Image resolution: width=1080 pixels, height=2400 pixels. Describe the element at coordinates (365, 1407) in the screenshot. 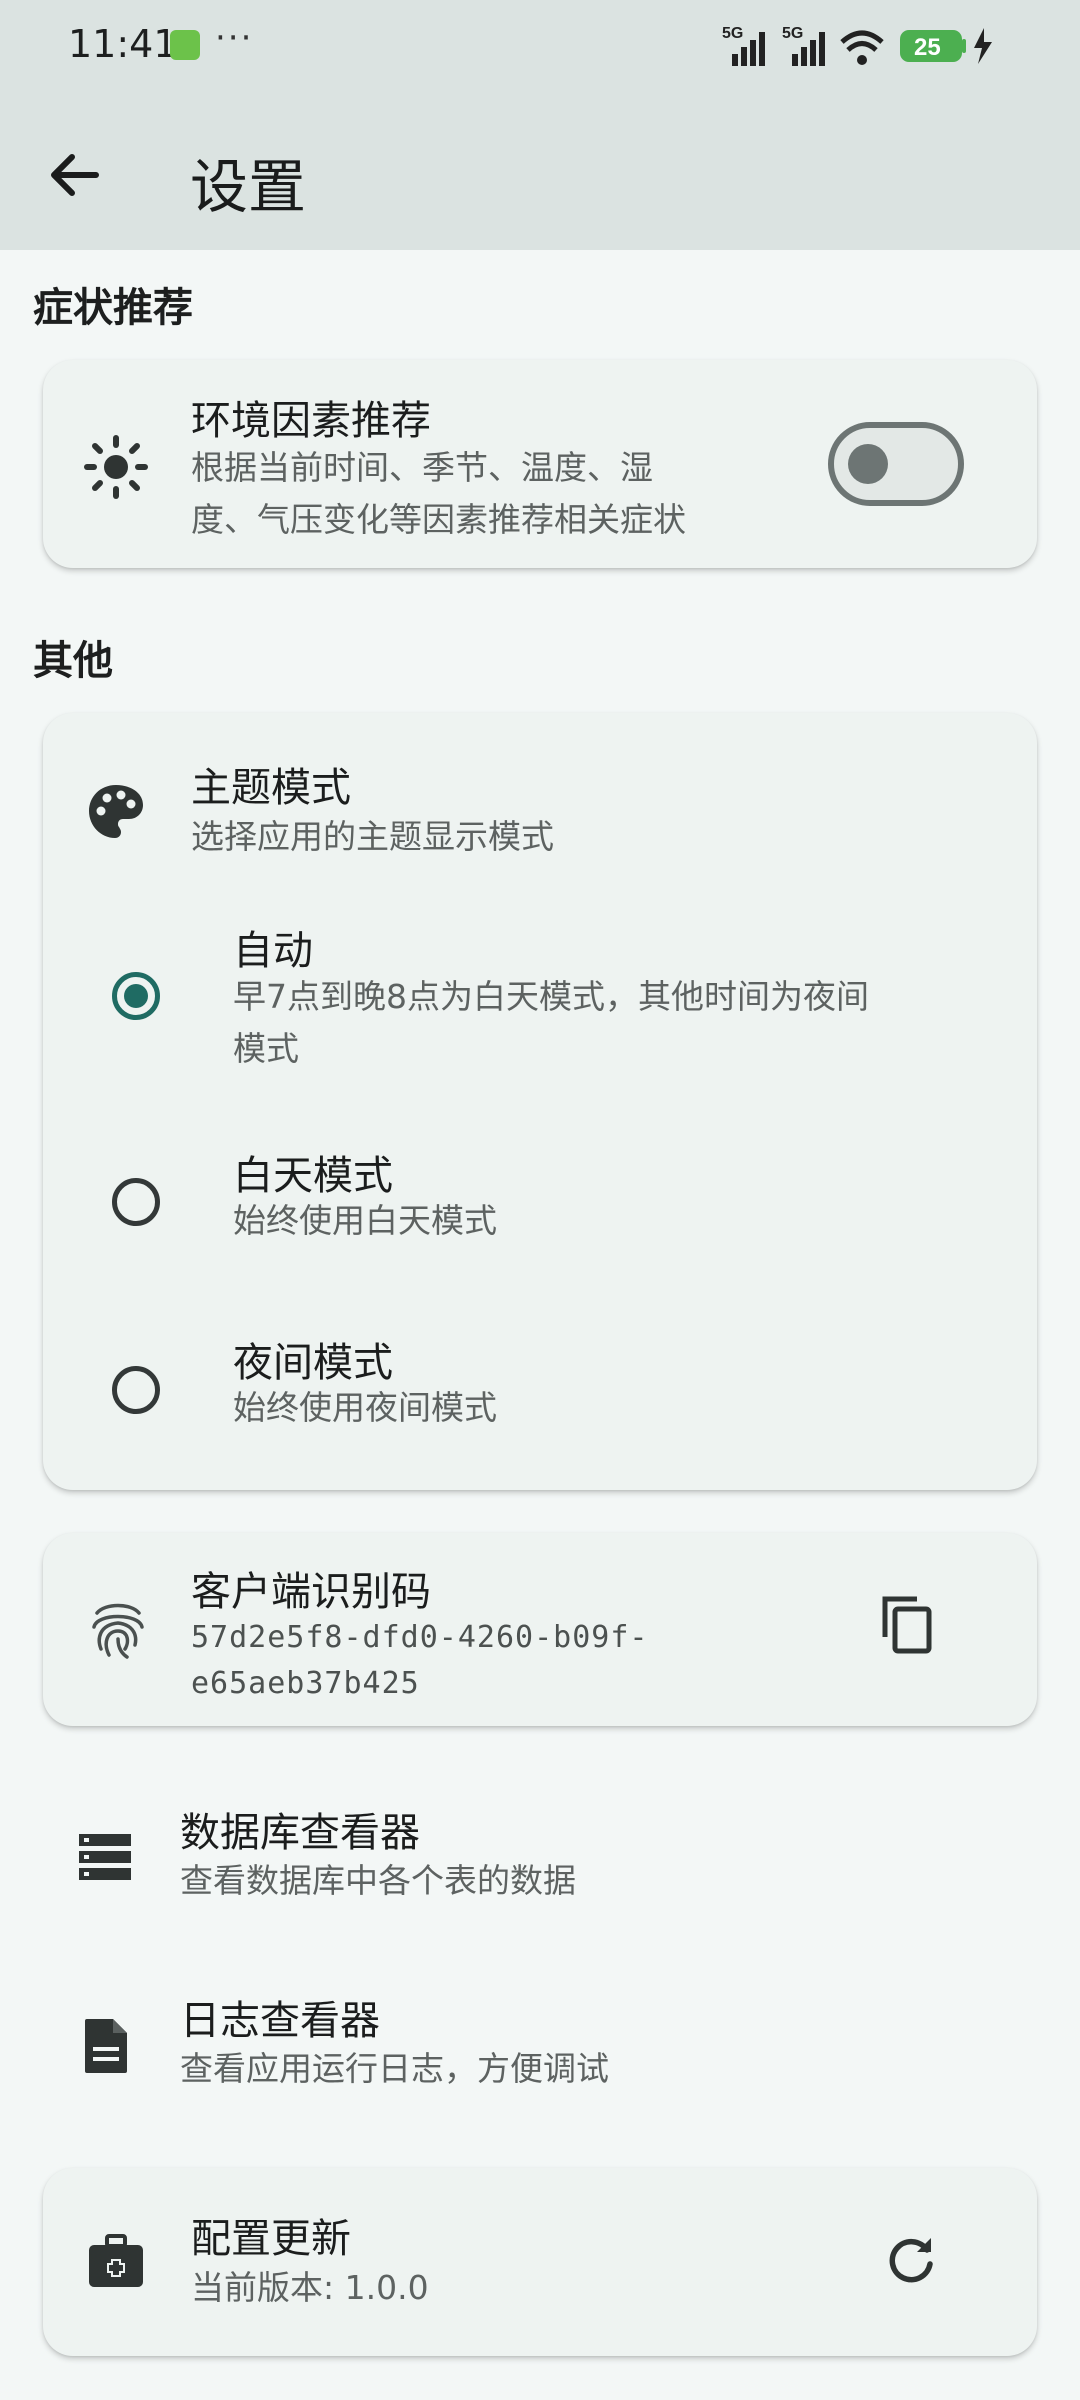

I see `theme-option-desc: 始终使用夜间模式` at that location.